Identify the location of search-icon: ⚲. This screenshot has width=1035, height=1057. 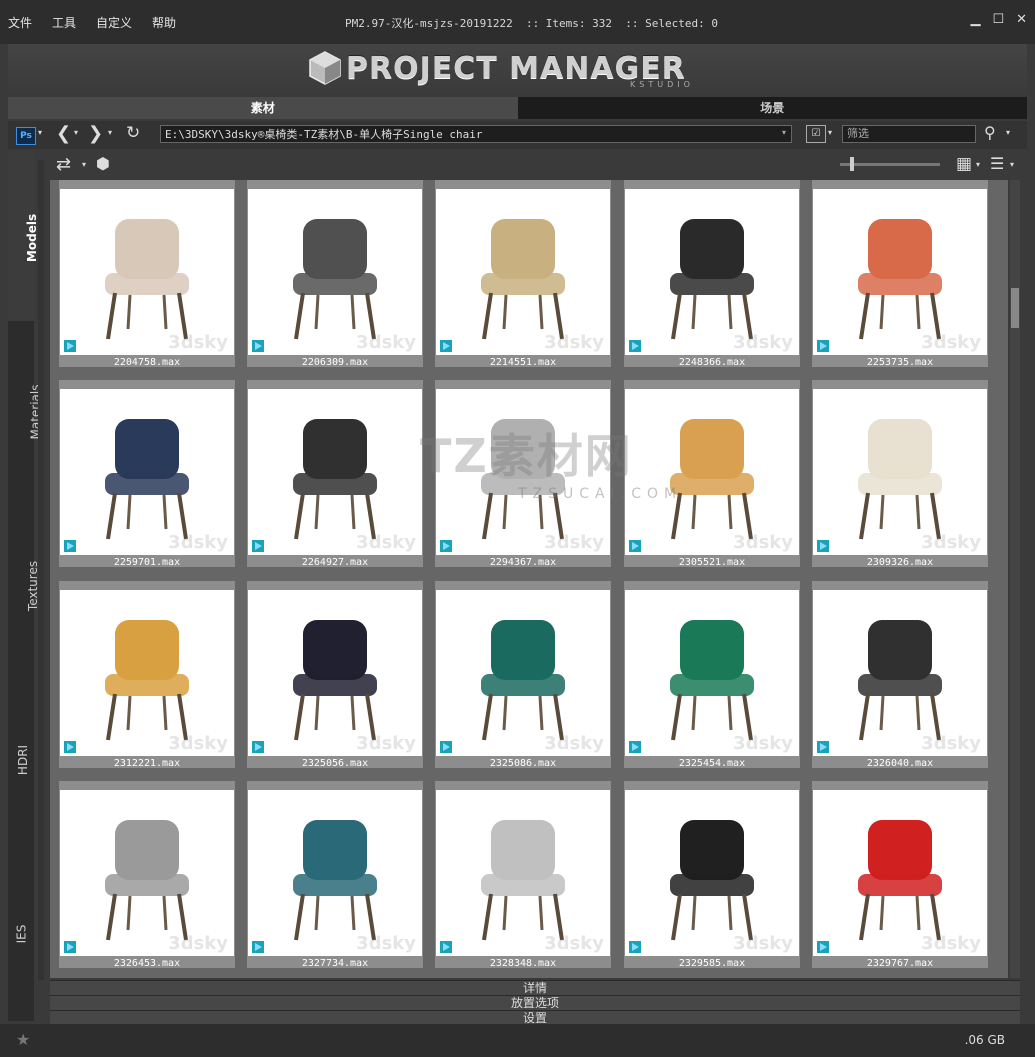
(990, 132).